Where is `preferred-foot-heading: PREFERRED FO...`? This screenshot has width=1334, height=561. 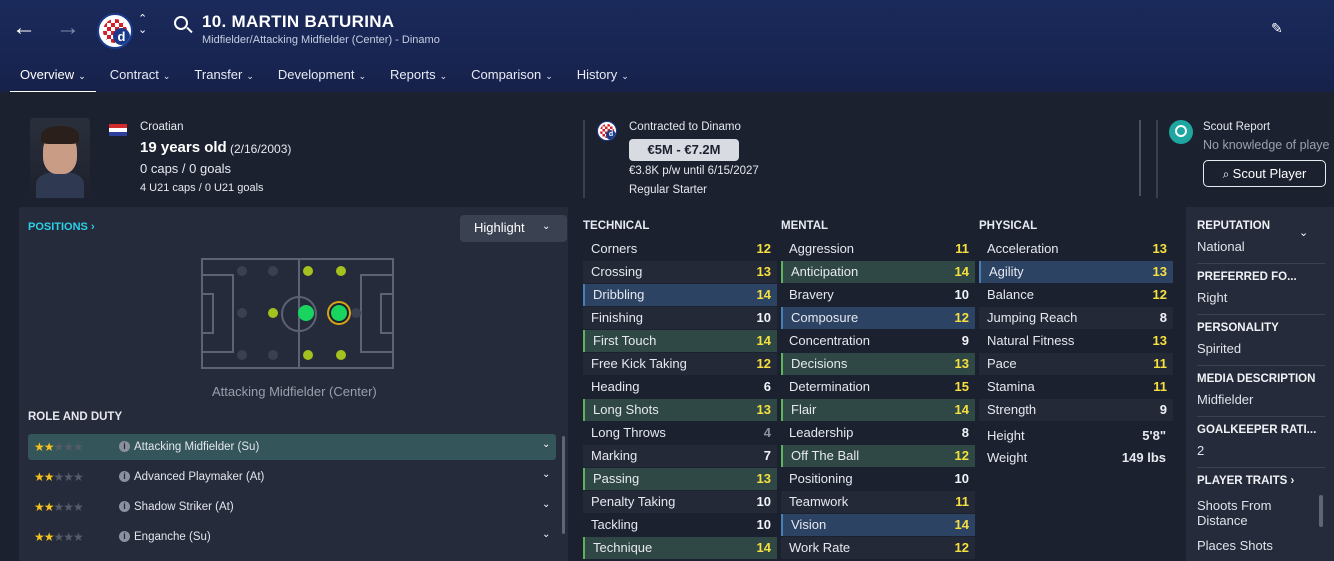 preferred-foot-heading: PREFERRED FO... is located at coordinates (1247, 277).